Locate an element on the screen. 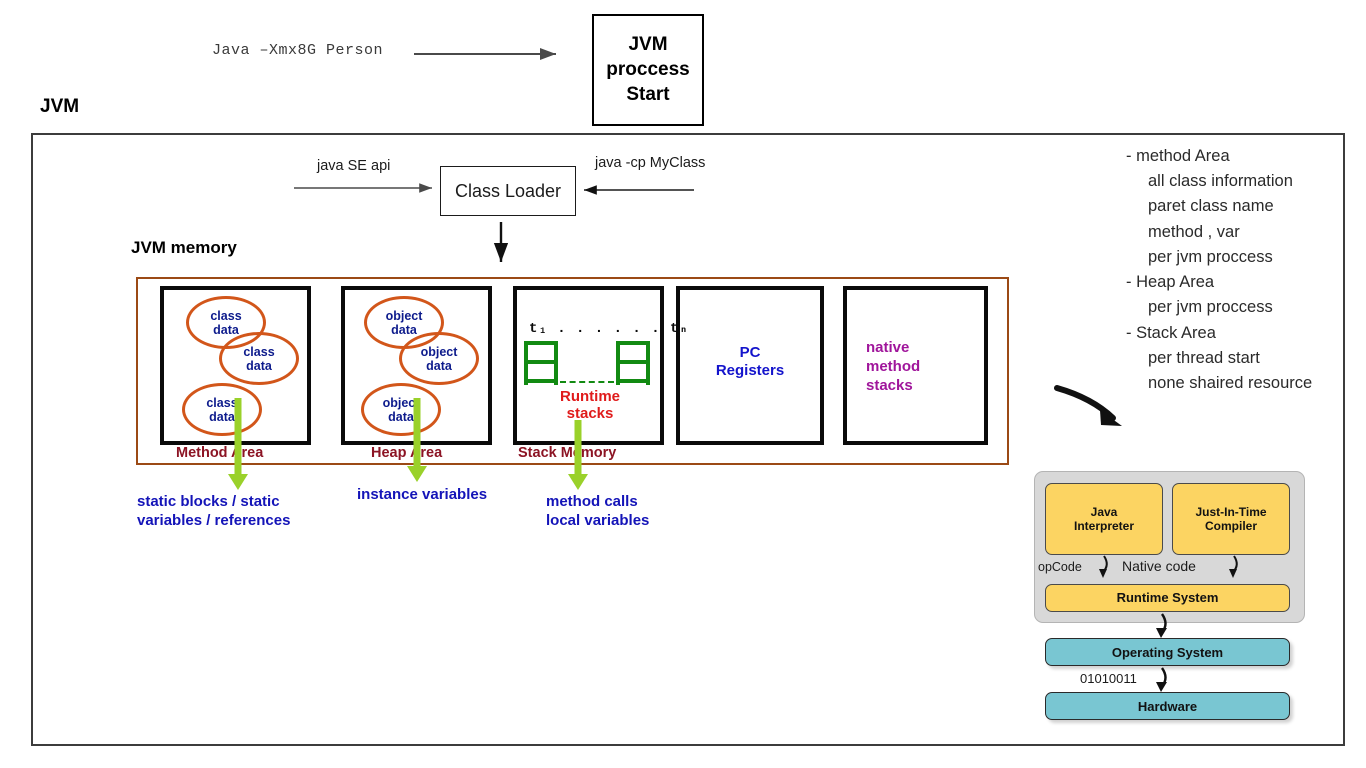 The width and height of the screenshot is (1366, 768). stack-memory-caption: Stack Memory is located at coordinates (567, 453).